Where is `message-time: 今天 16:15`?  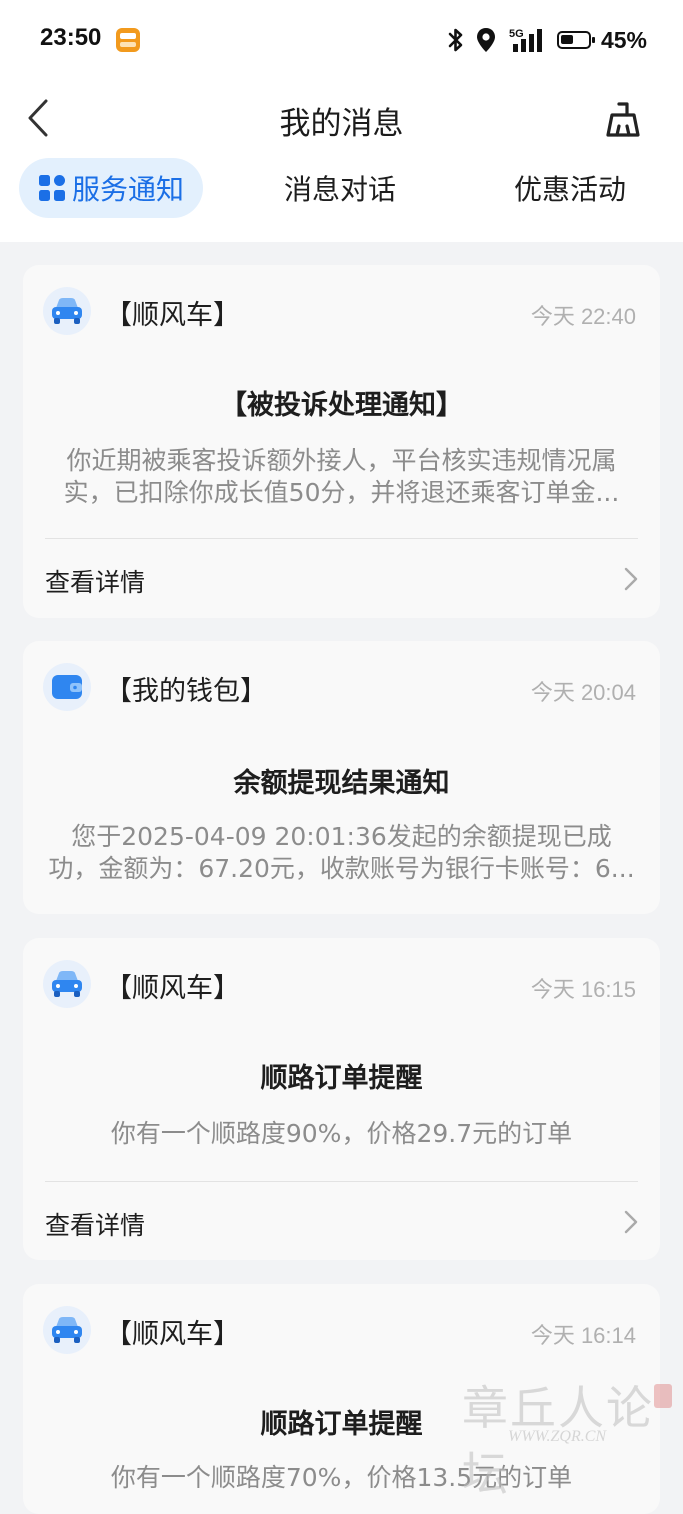 message-time: 今天 16:15 is located at coordinates (583, 989).